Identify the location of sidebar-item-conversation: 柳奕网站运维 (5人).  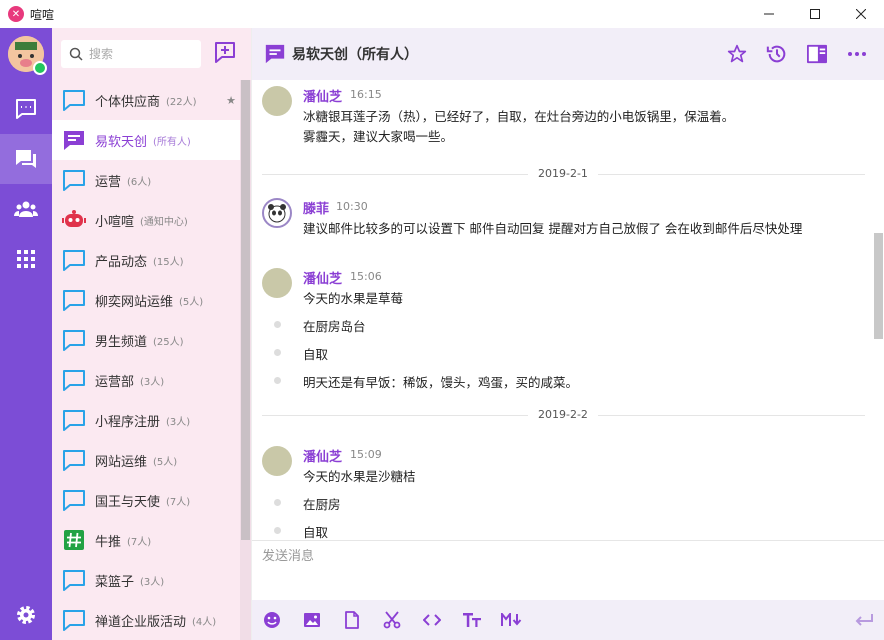
(146, 300).